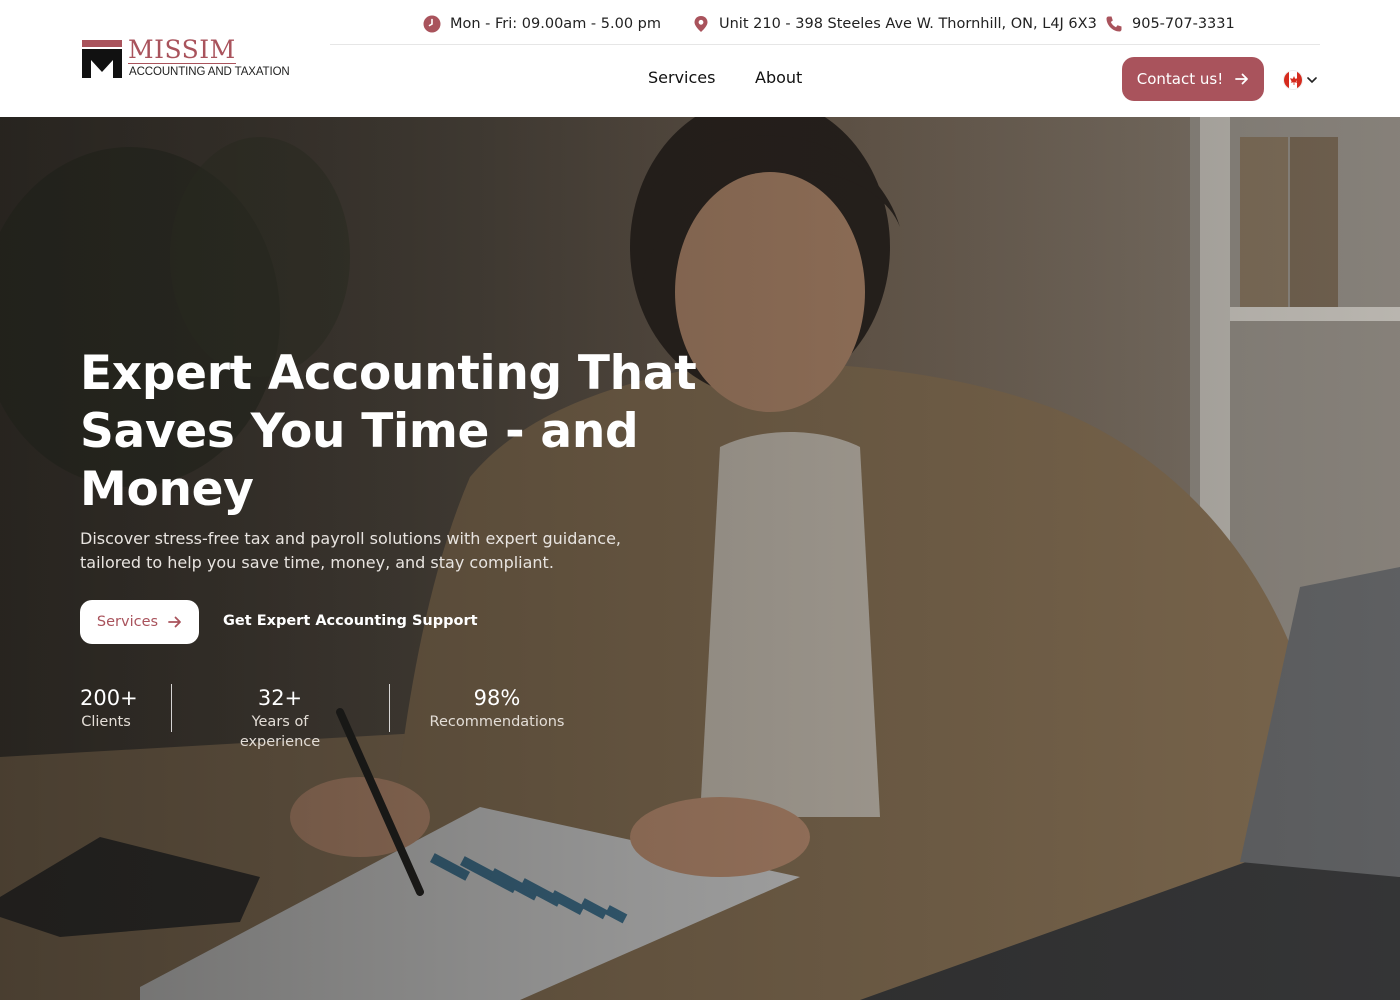 This screenshot has width=1400, height=1000. Describe the element at coordinates (280, 732) in the screenshot. I see `stat-label: Years of experience` at that location.